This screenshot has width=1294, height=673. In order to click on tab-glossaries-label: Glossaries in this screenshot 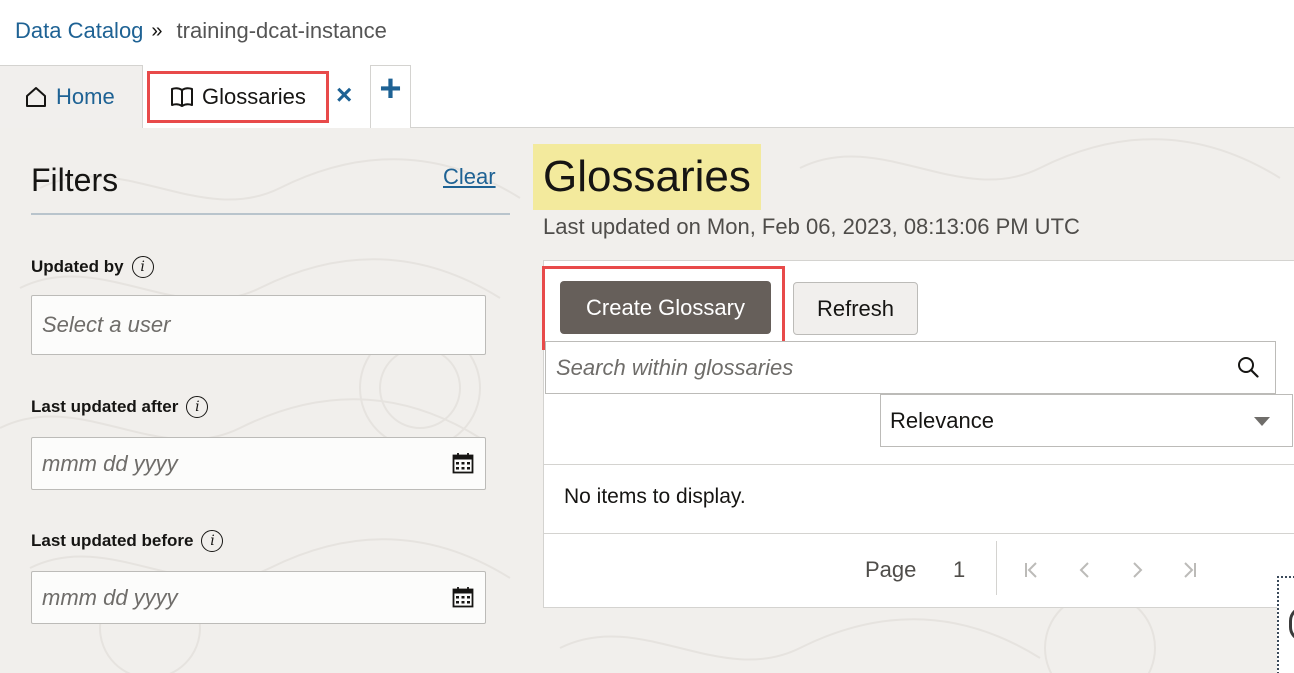, I will do `click(254, 96)`.